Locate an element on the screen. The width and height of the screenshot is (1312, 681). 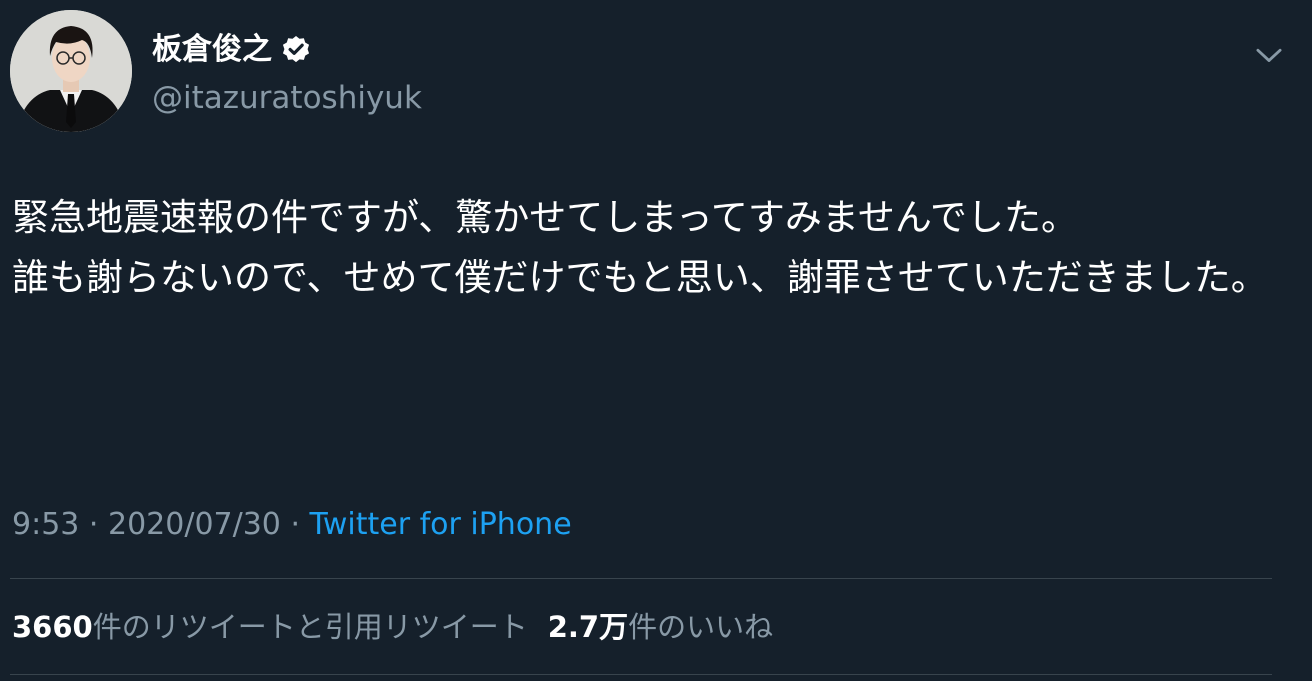
tweet-source-link: Twitter for iPhone is located at coordinates (441, 524).